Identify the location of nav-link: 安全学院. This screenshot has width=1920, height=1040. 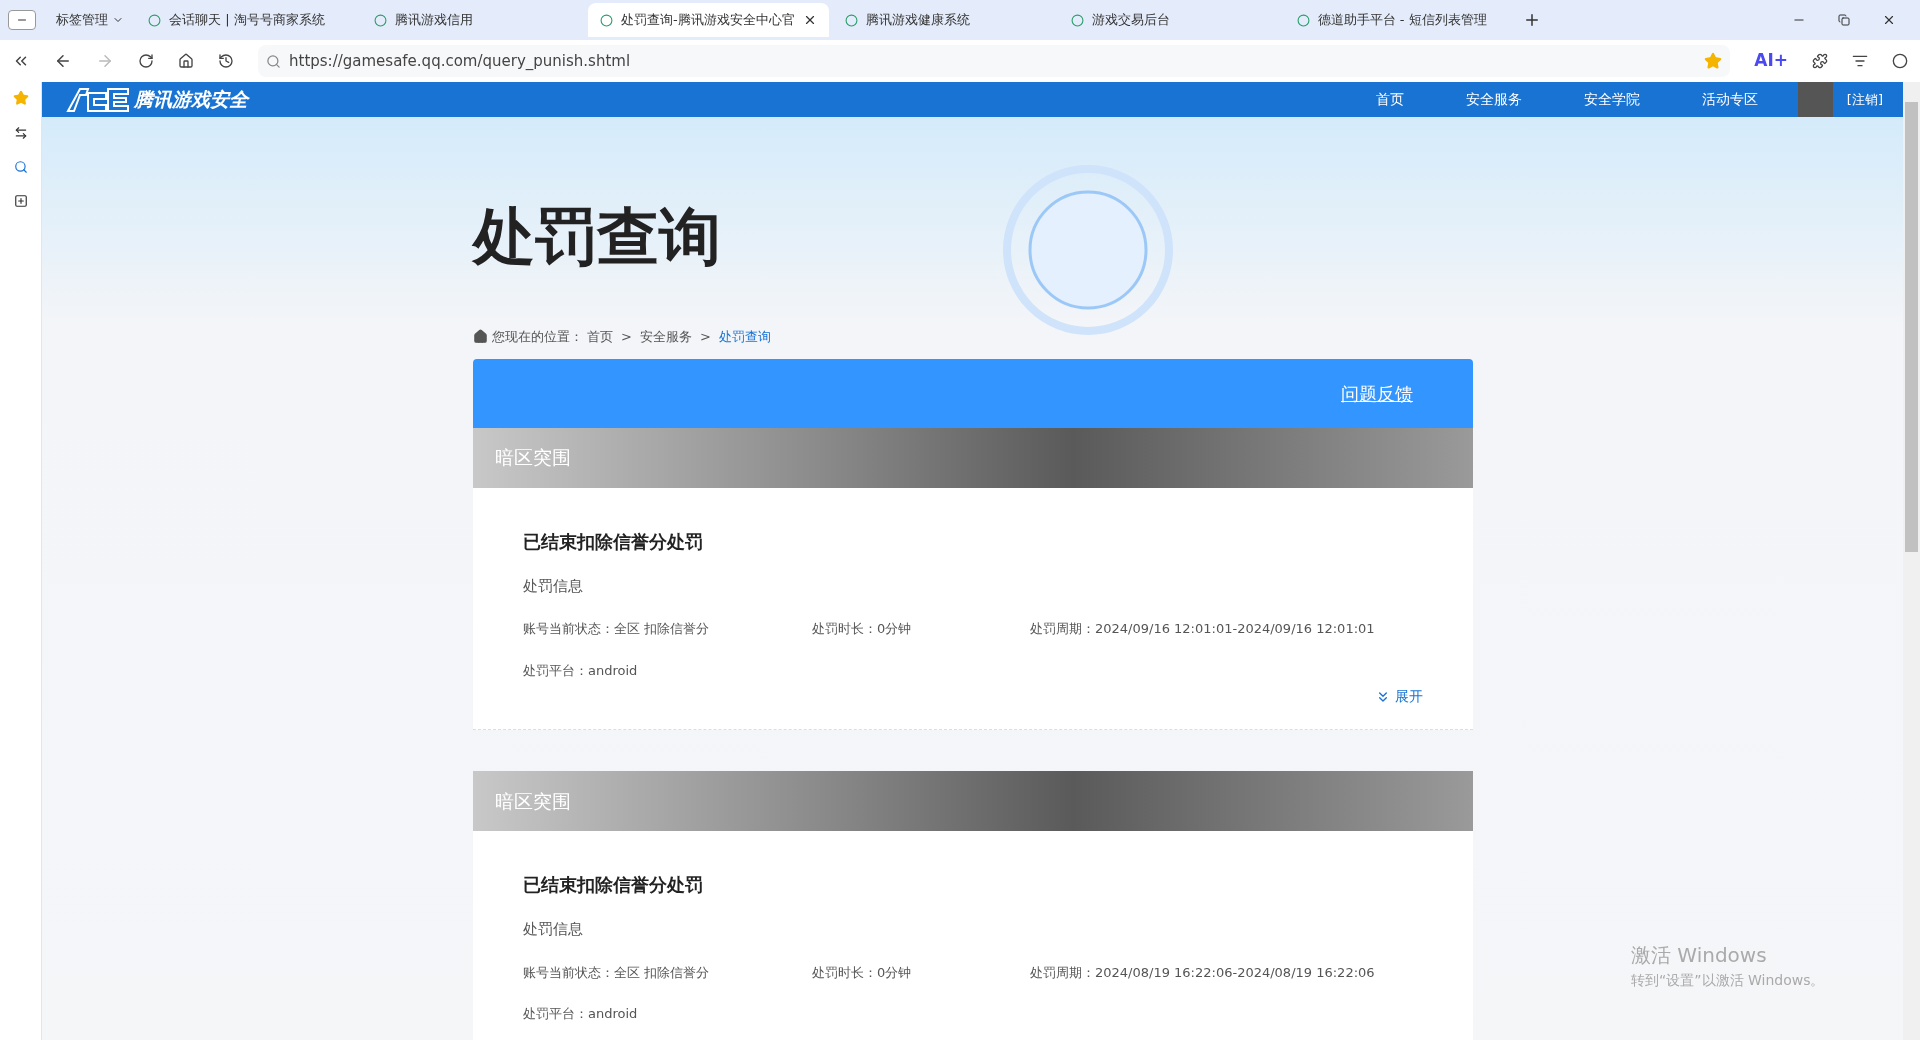
(1611, 99).